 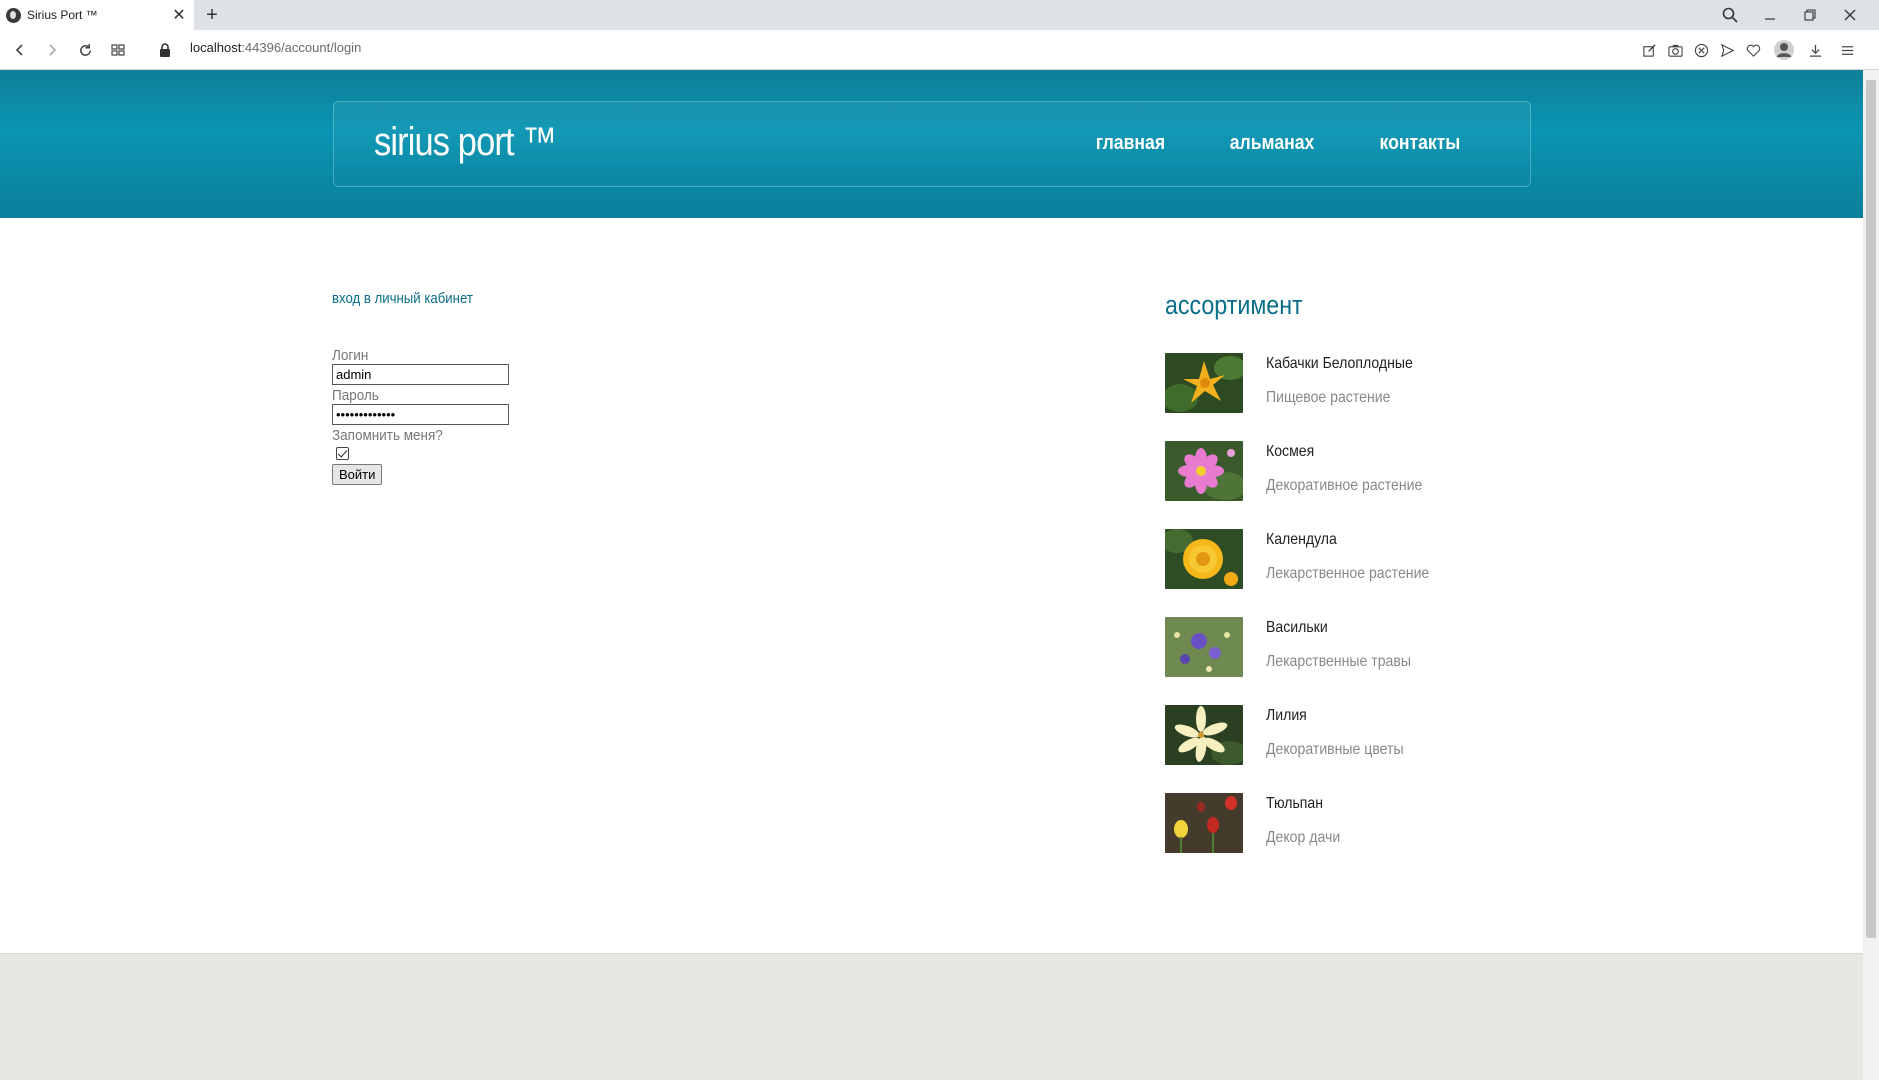 I want to click on profile-avatar-icon, so click(x=1784, y=50).